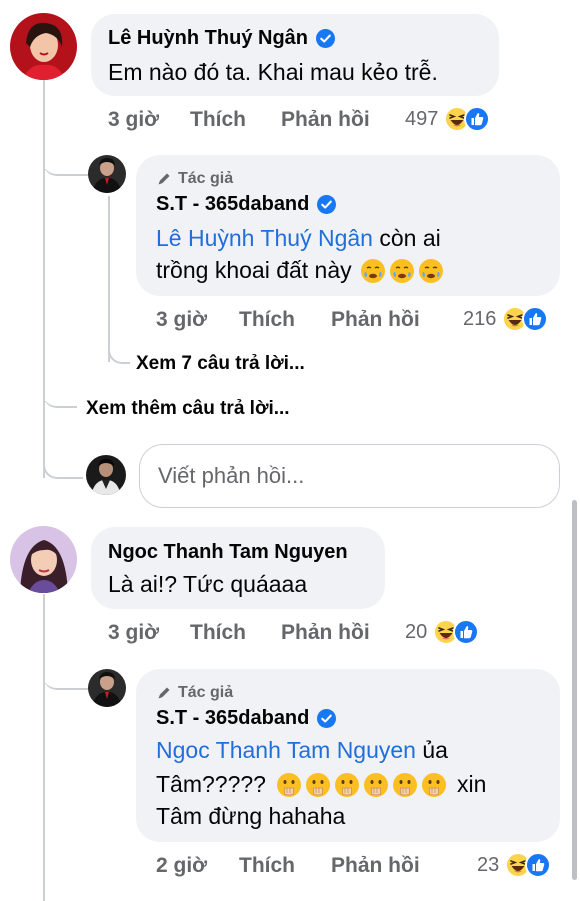 Image resolution: width=580 pixels, height=901 pixels. What do you see at coordinates (325, 120) in the screenshot?
I see `reply-button-1: Phản hồi` at bounding box center [325, 120].